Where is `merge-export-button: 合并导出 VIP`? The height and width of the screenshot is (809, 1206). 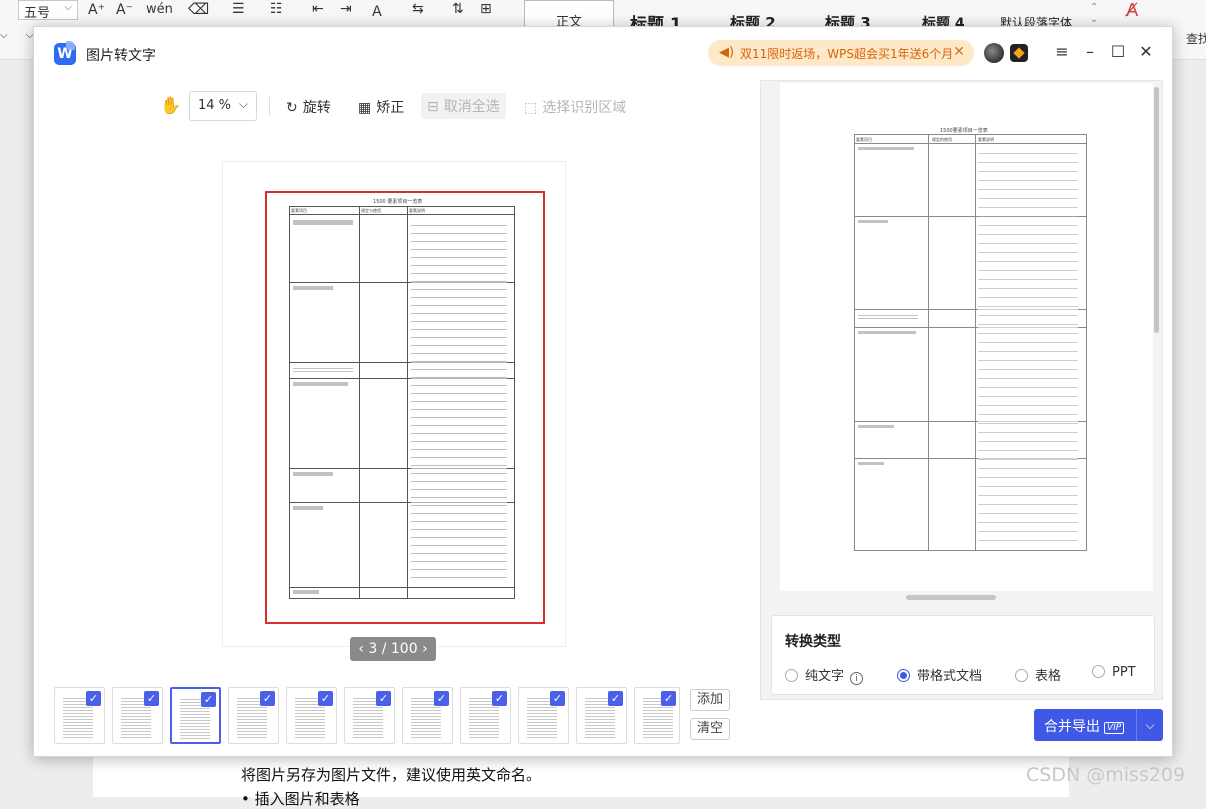
merge-export-button: 合并导出 VIP is located at coordinates (1085, 725).